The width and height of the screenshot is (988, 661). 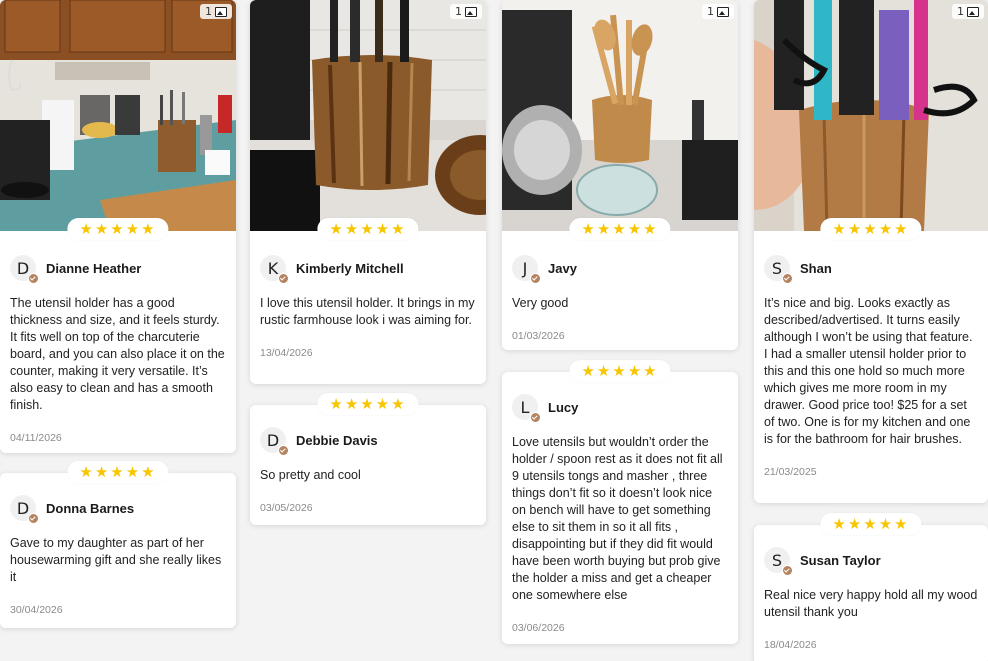 I want to click on reviewer-name: Susan Taylor, so click(x=840, y=560).